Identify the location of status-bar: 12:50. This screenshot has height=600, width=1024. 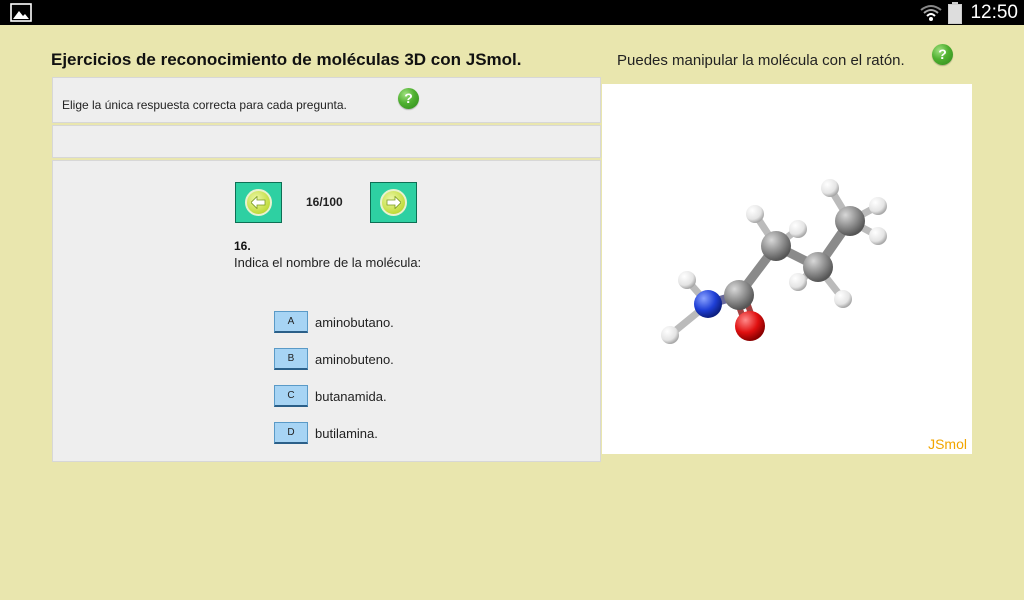
(512, 12).